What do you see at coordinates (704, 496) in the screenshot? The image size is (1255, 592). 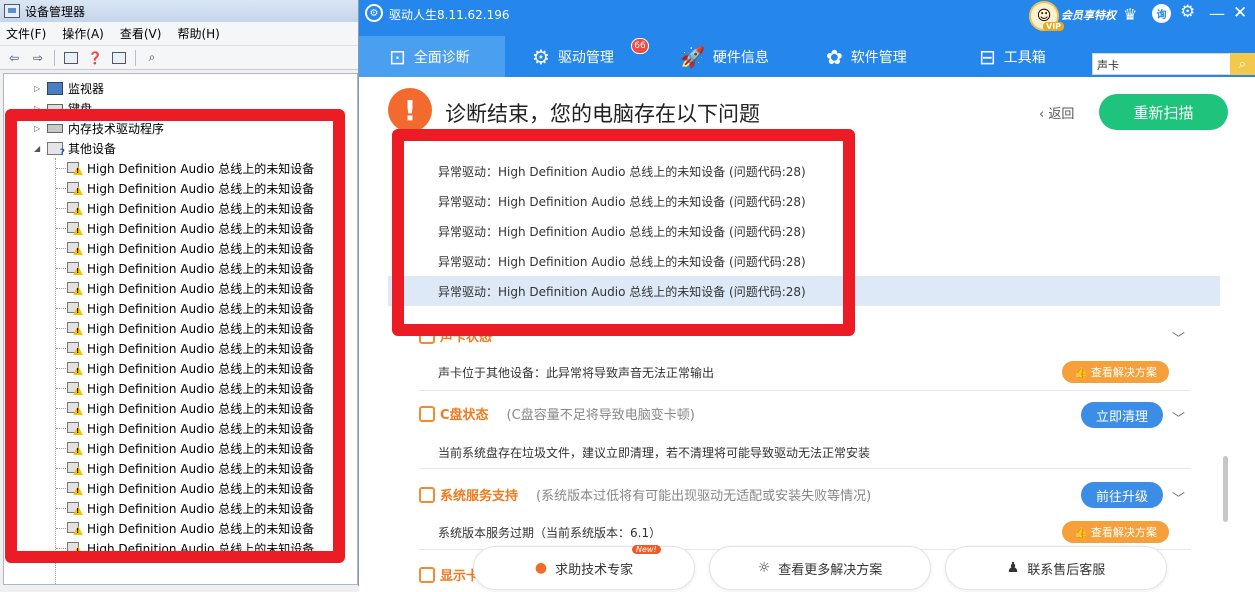 I see `system-service-desc: (系统版本过低将有可能出现驱动无适配或安装失败等情况)` at bounding box center [704, 496].